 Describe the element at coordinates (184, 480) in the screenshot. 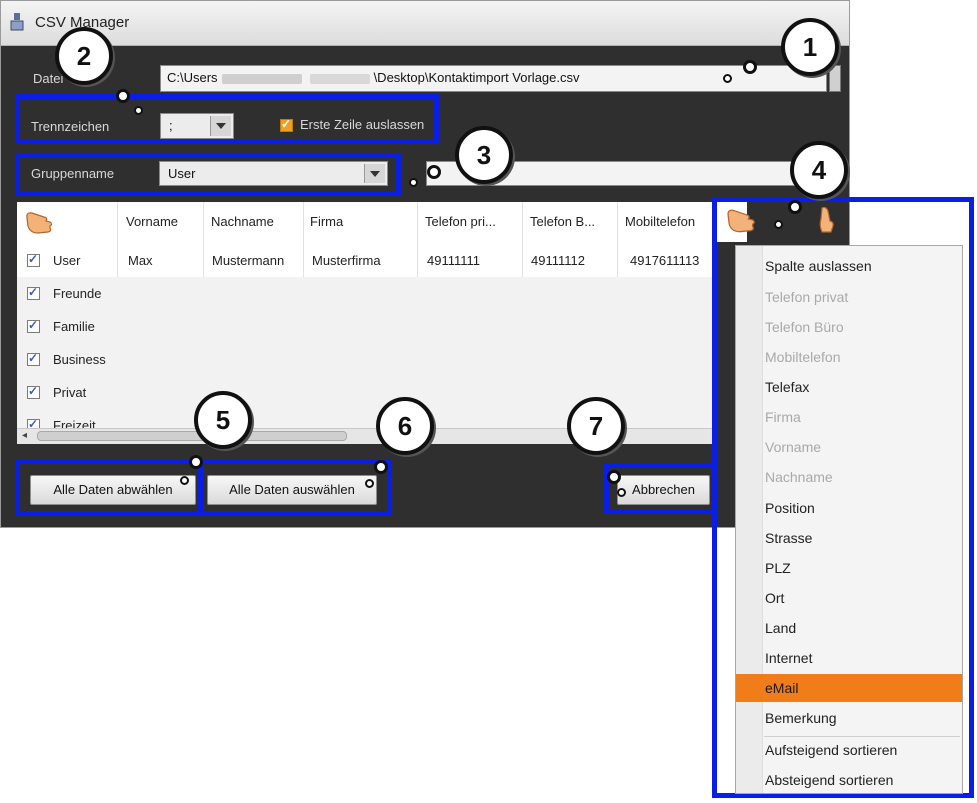

I see `callout-5-dot` at that location.